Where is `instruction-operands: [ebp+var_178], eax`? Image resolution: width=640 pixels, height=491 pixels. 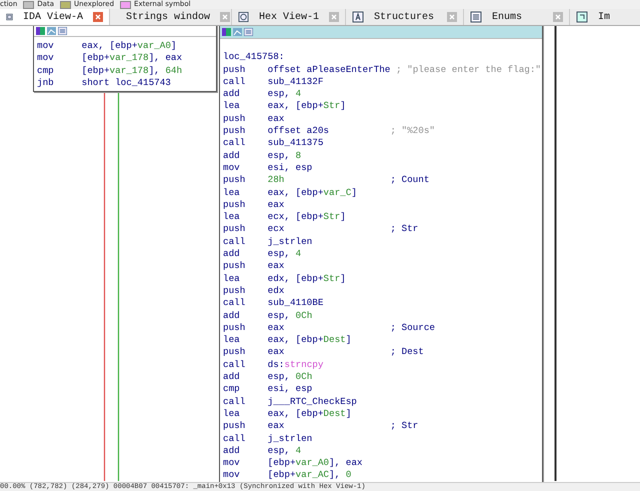 instruction-operands: [ebp+var_178], eax is located at coordinates (133, 58).